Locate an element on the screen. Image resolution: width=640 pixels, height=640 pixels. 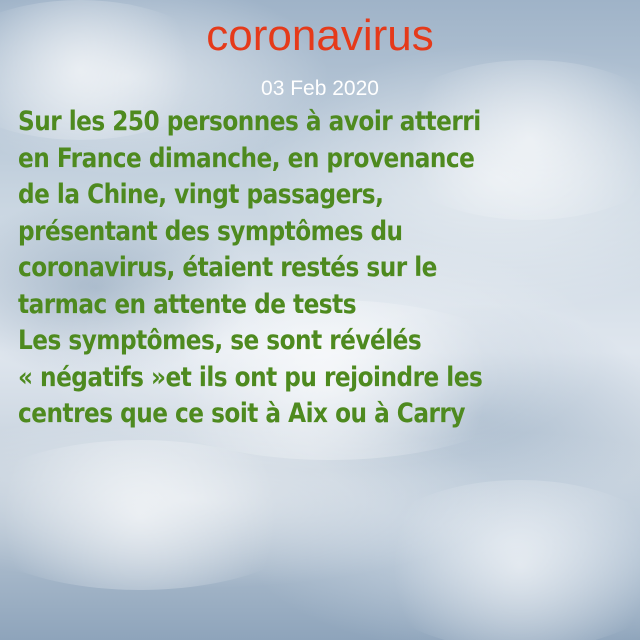
body-line: centres que ce soit à Aix ou à Carry is located at coordinates (242, 413).